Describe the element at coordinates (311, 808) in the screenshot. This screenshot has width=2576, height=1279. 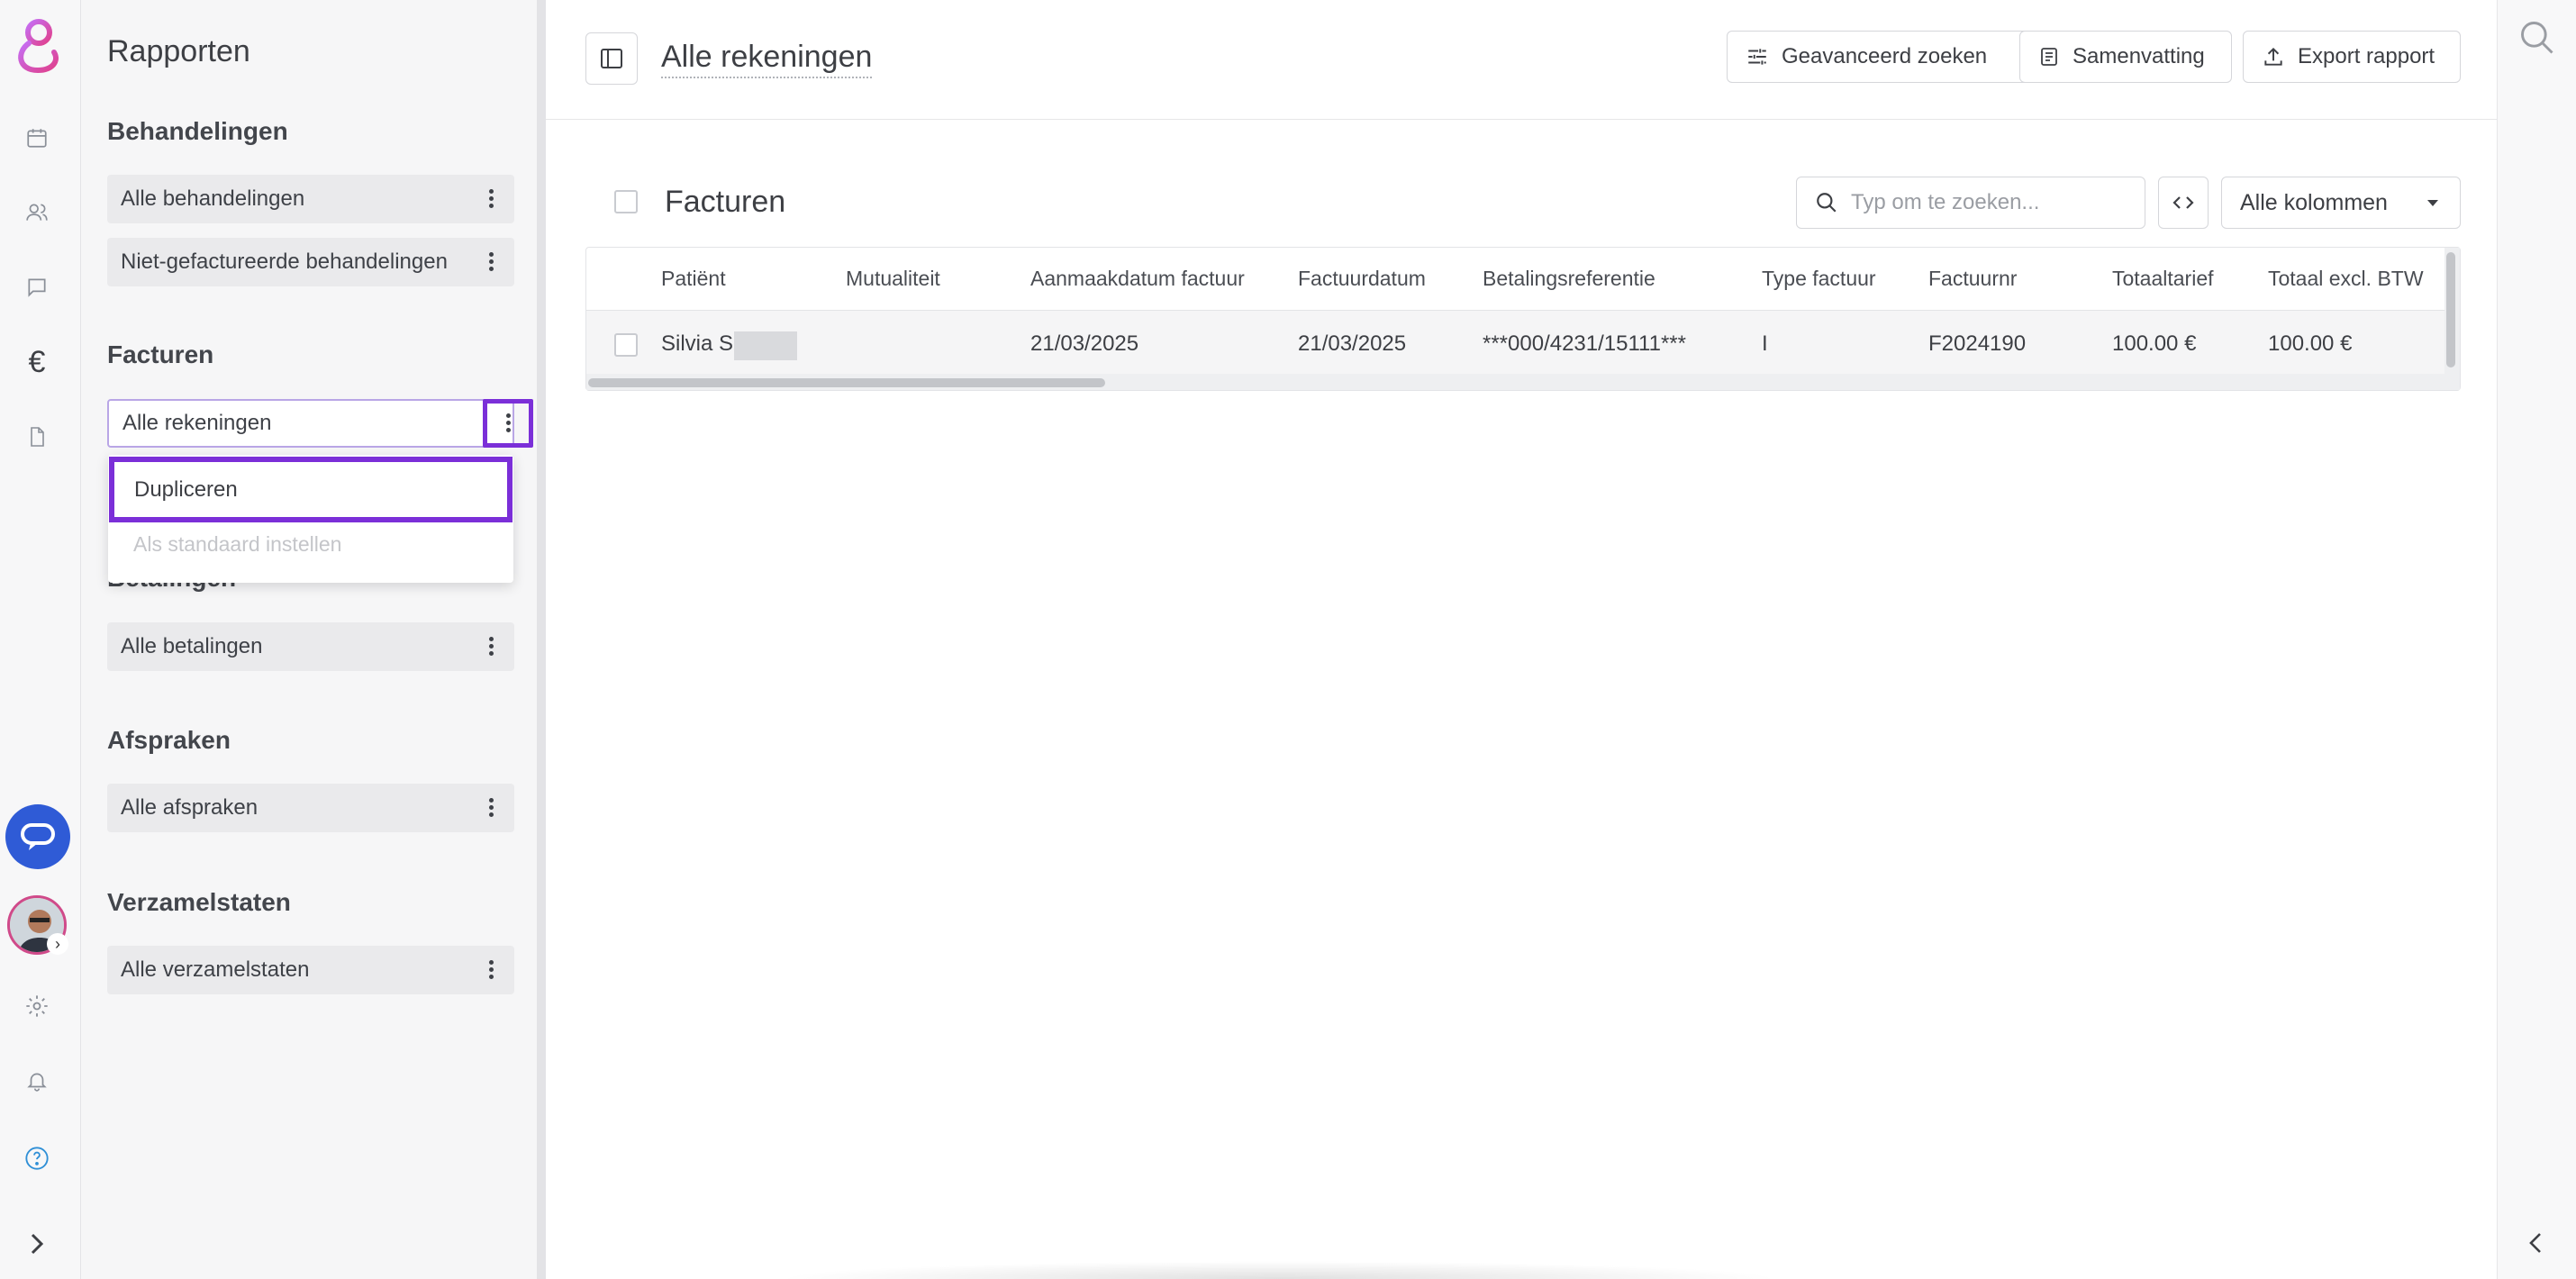
I see `sidebar-item-alle-afspraken: Alle afspraken` at that location.